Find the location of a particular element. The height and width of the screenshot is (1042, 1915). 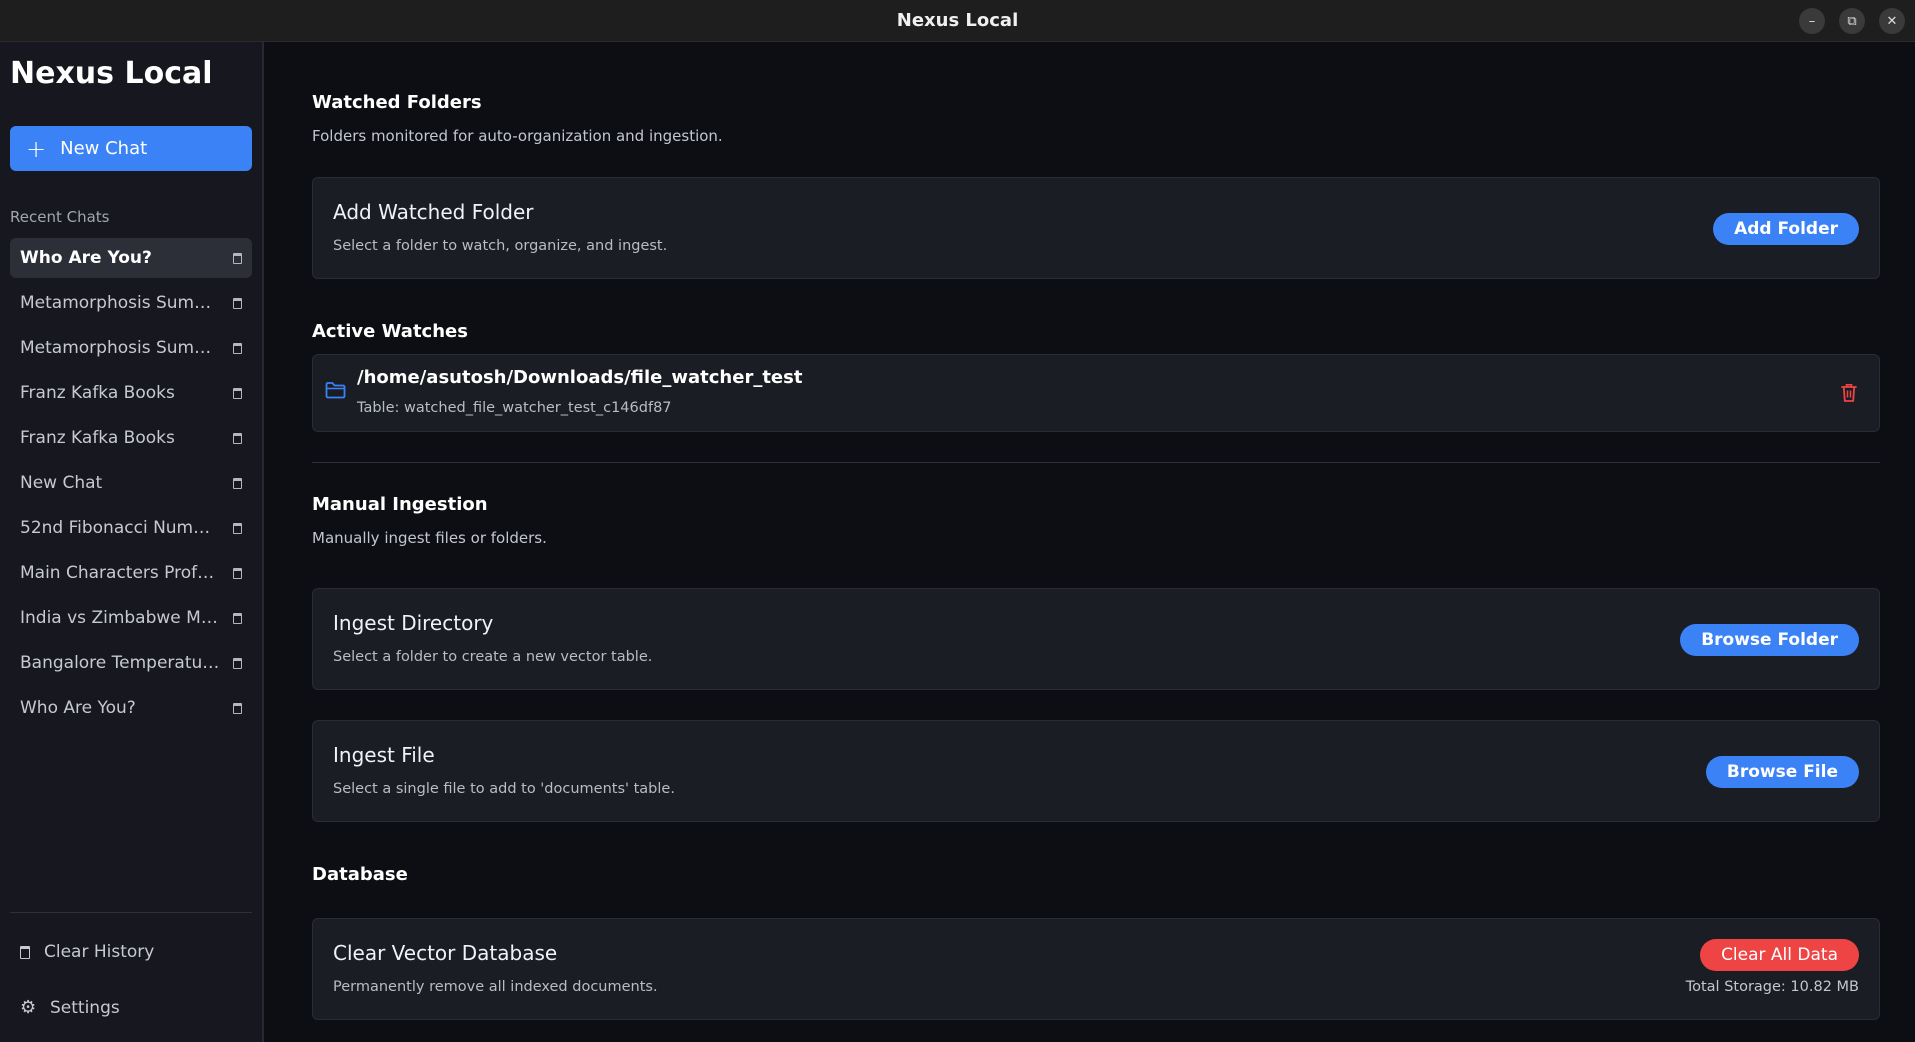

chat-item: 52nd Fibonacci Number is located at coordinates (131, 528).